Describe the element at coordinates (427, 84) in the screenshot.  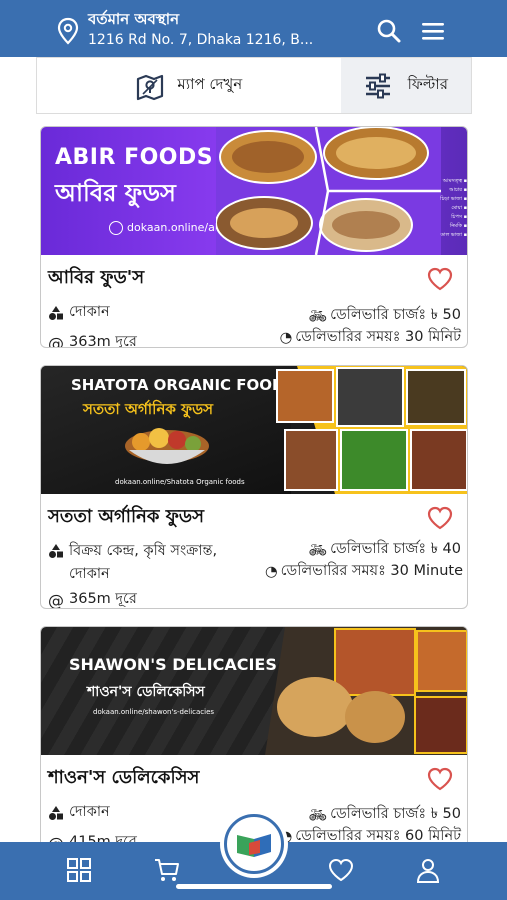
I see `filter-label: ফিল্টার` at that location.